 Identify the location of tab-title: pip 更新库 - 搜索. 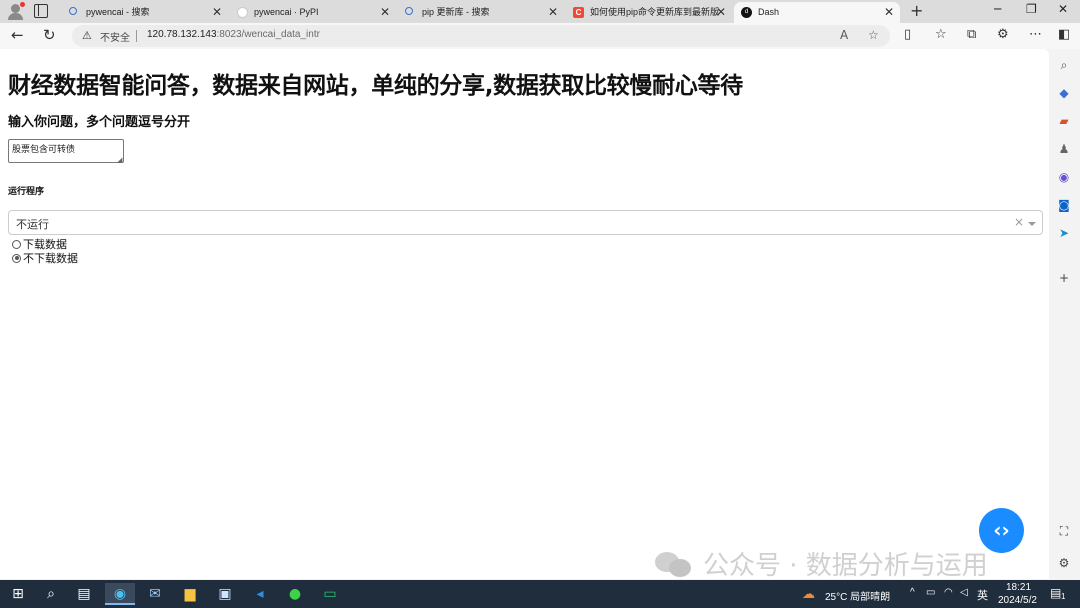
(456, 12).